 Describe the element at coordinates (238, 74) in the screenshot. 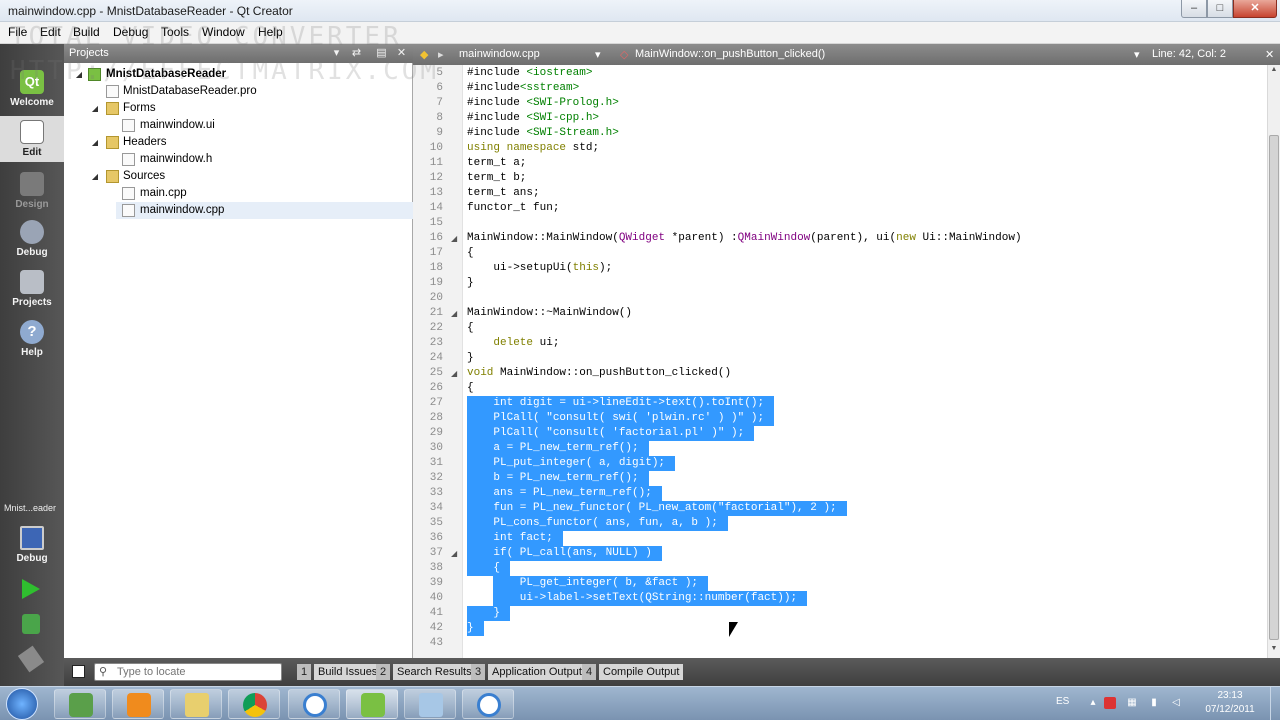

I see `tree-item-project: ◢ MnistDatabaseReader` at that location.